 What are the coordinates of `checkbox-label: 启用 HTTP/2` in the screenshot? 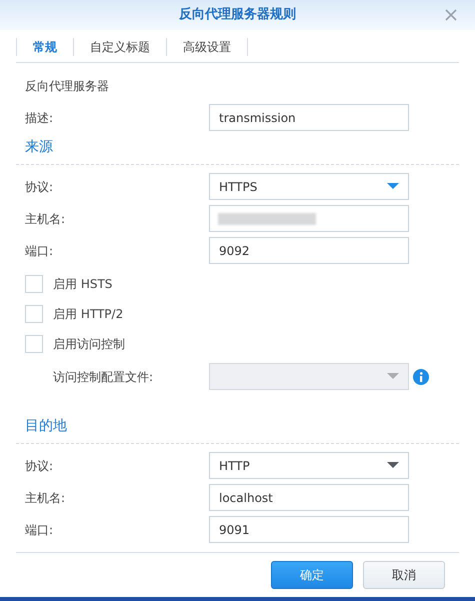 It's located at (88, 314).